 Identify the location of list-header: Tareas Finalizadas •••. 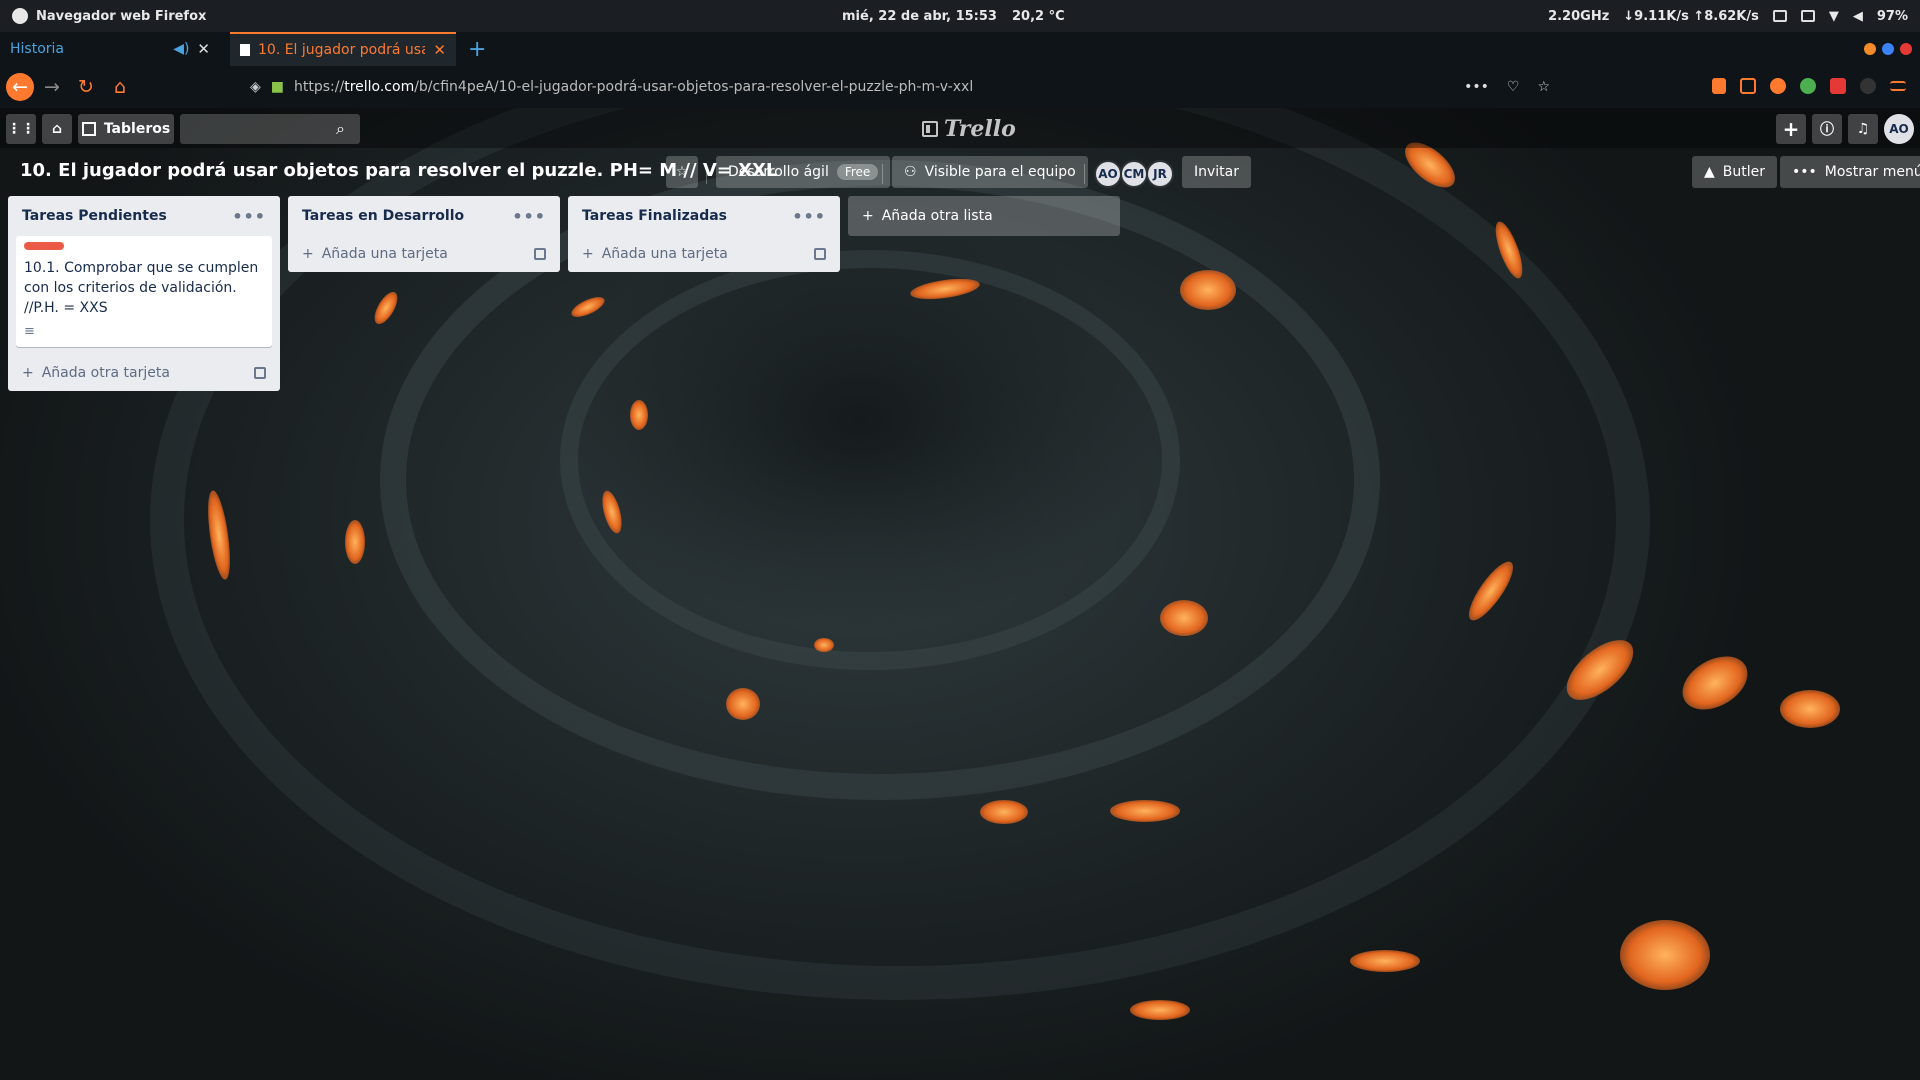
(704, 216).